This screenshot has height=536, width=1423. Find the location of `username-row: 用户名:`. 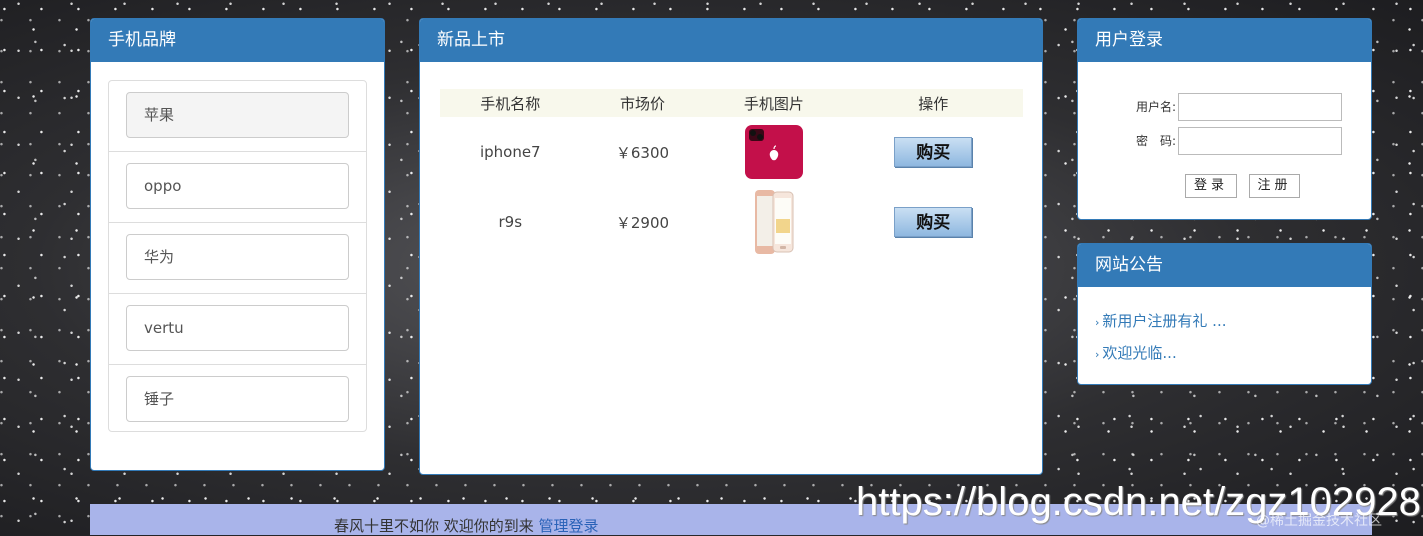

username-row: 用户名: is located at coordinates (1224, 107).